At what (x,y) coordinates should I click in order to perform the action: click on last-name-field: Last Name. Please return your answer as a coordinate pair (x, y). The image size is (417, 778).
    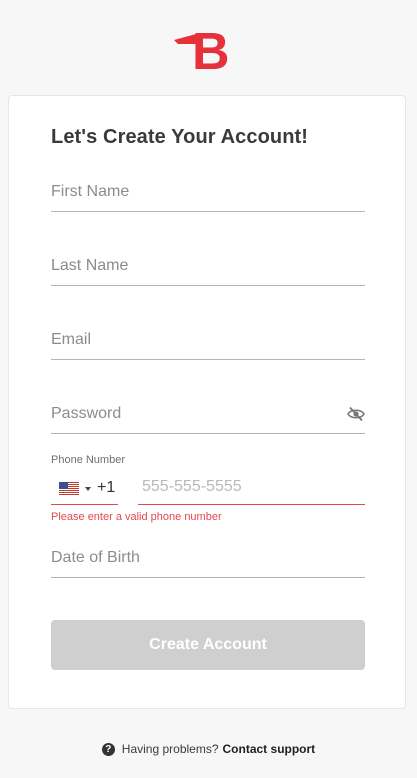
    Looking at the image, I should click on (208, 268).